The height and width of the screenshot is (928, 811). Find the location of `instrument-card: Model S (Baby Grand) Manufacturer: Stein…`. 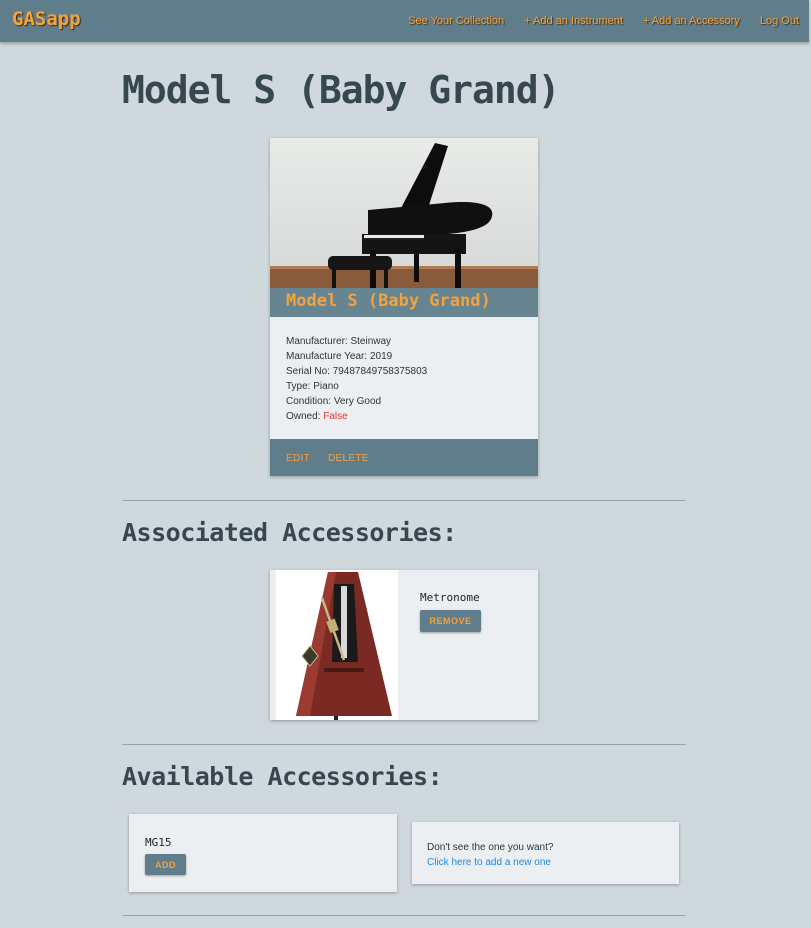

instrument-card: Model S (Baby Grand) Manufacturer: Stein… is located at coordinates (404, 307).